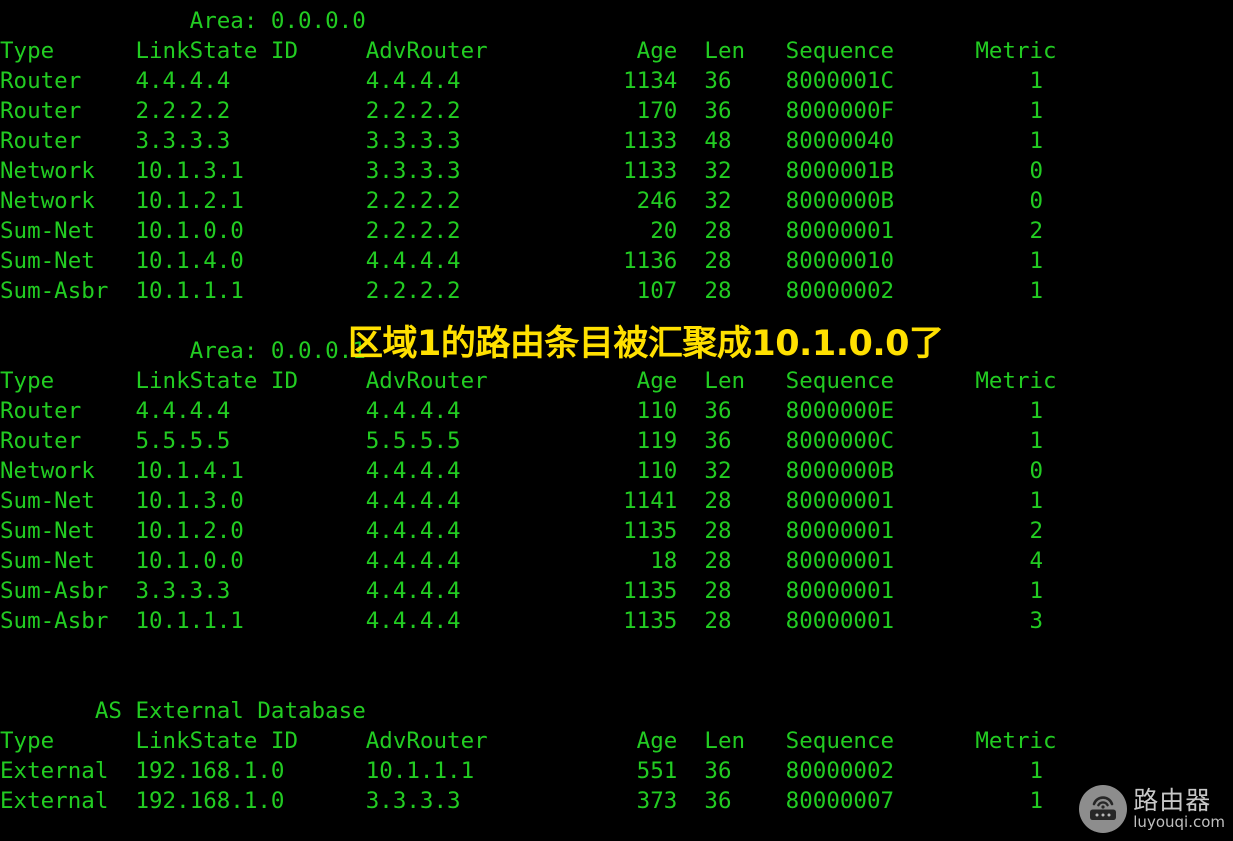  I want to click on watermark: 路由器 luyouqi.com, so click(1152, 809).